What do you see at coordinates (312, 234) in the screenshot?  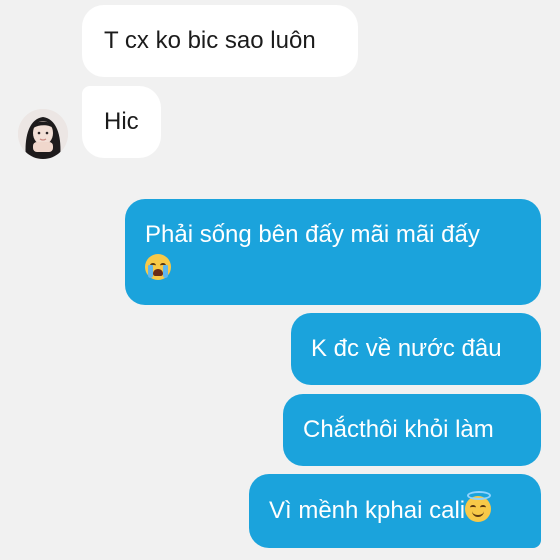 I see `message-text: Phải sống bên đấy mãi mãi đấy` at bounding box center [312, 234].